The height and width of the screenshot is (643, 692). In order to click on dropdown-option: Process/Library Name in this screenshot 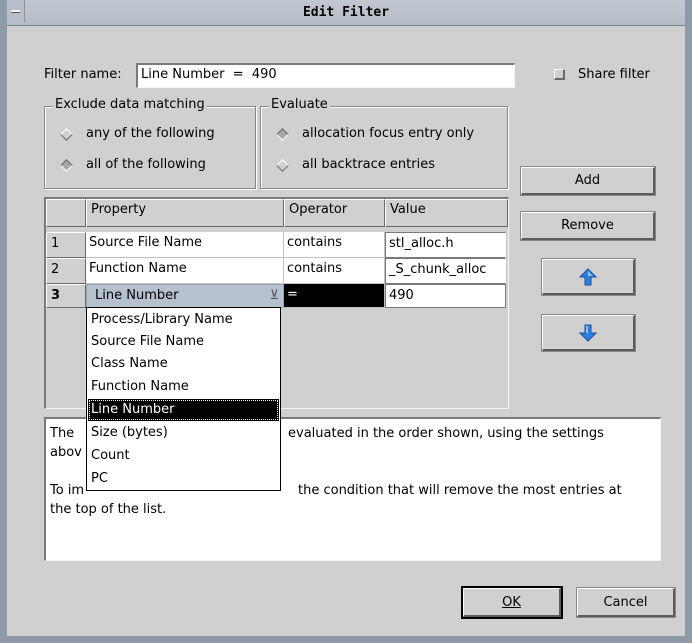, I will do `click(183, 320)`.